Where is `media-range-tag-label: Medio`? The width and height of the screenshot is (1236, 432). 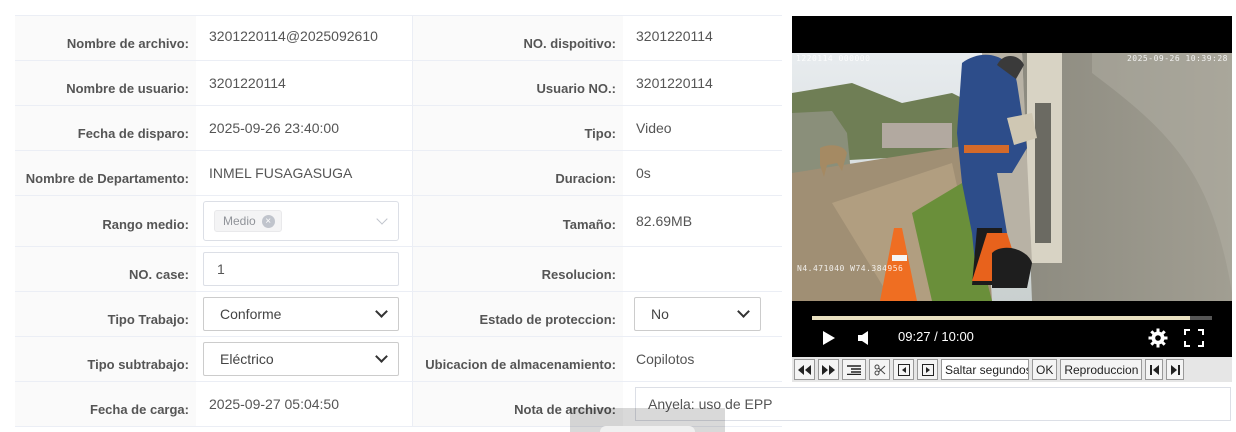 media-range-tag-label: Medio is located at coordinates (239, 221).